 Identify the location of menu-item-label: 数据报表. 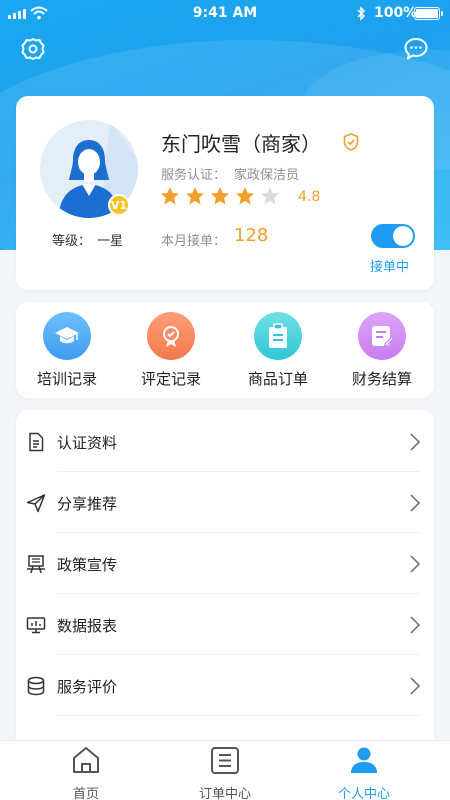
(87, 626).